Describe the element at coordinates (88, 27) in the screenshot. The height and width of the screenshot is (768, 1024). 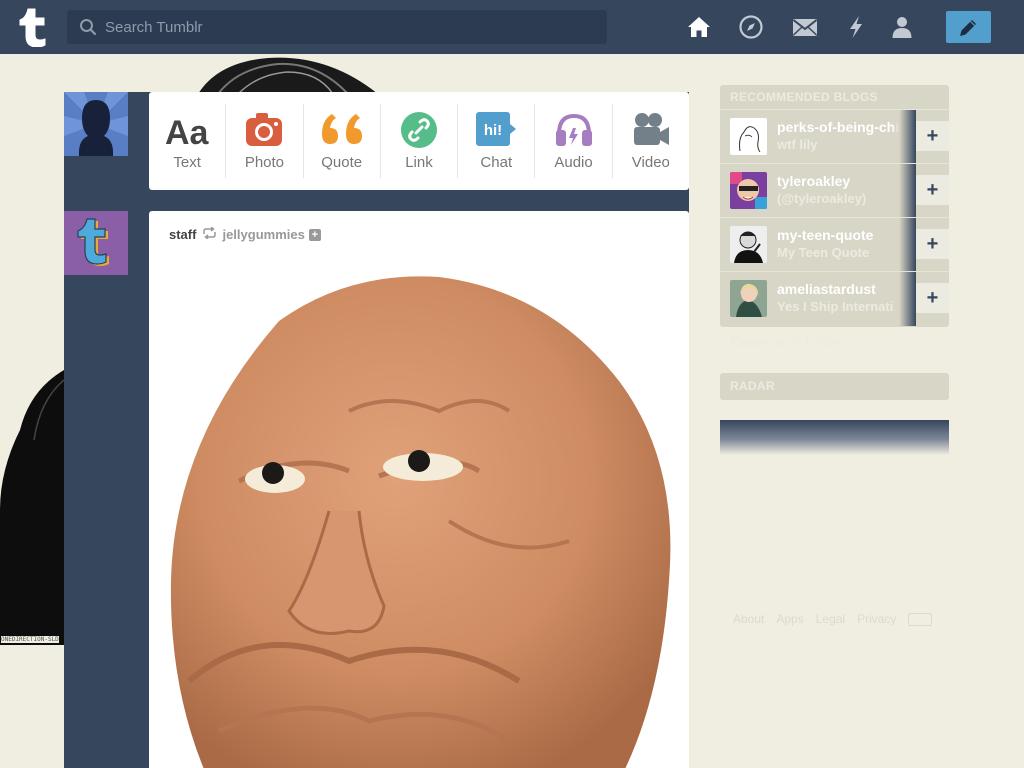
I see `search-icon` at that location.